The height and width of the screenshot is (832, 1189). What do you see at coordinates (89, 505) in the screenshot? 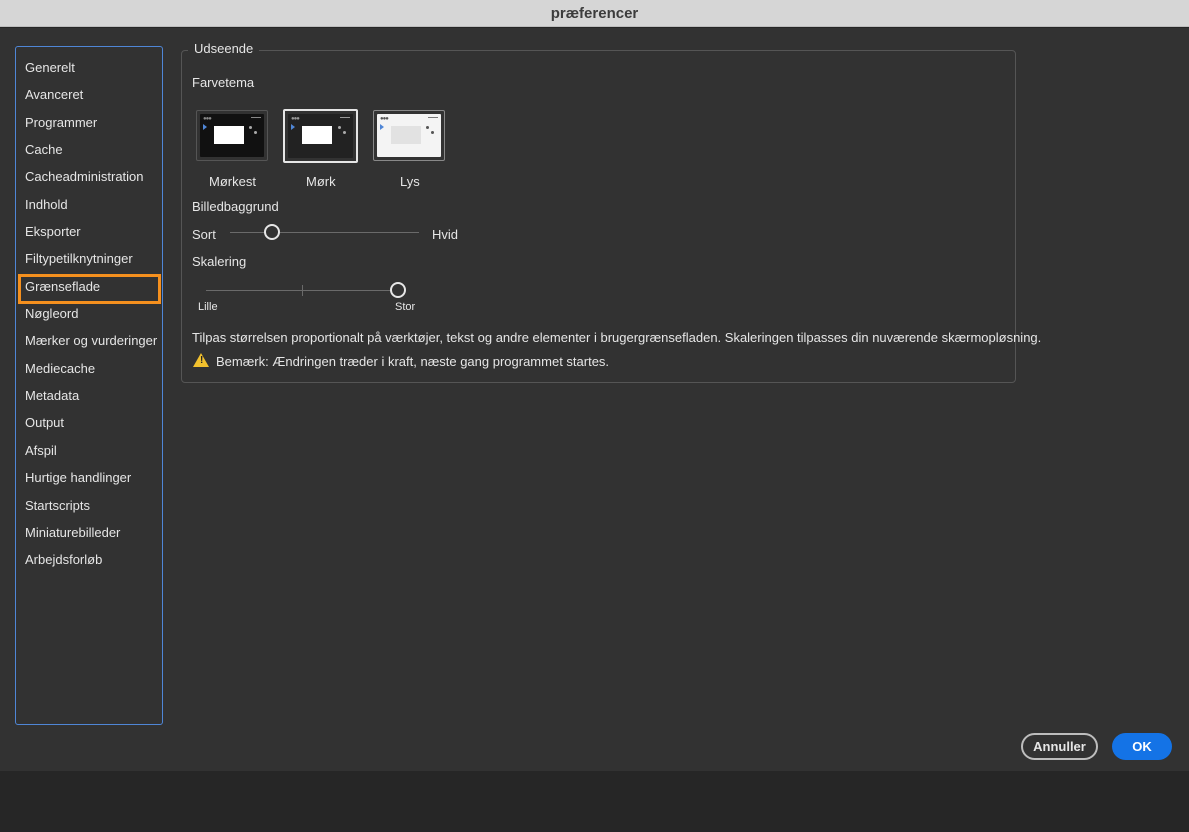
I see `sidebar-item-startscripts: Startscripts` at bounding box center [89, 505].